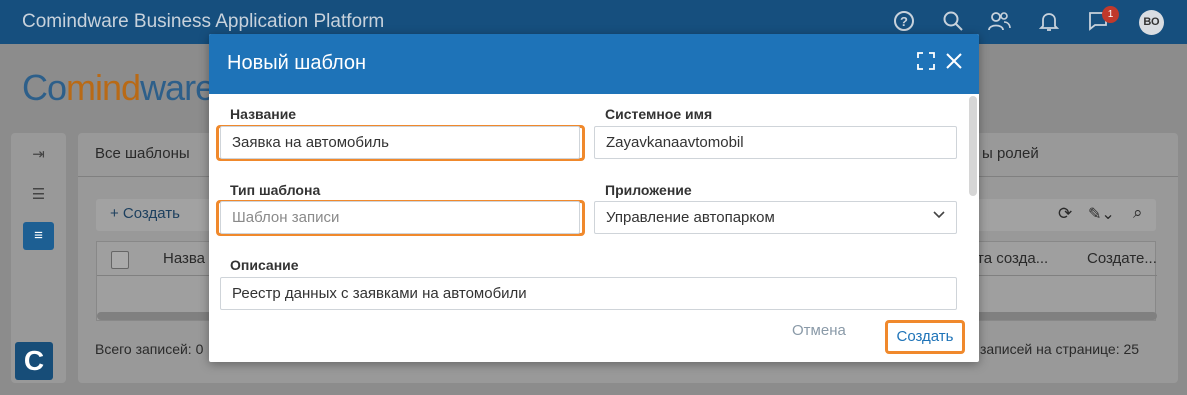 The image size is (1187, 395). Describe the element at coordinates (588, 293) in the screenshot. I see `description-input: Реестр данных с заявками на автомобили` at that location.